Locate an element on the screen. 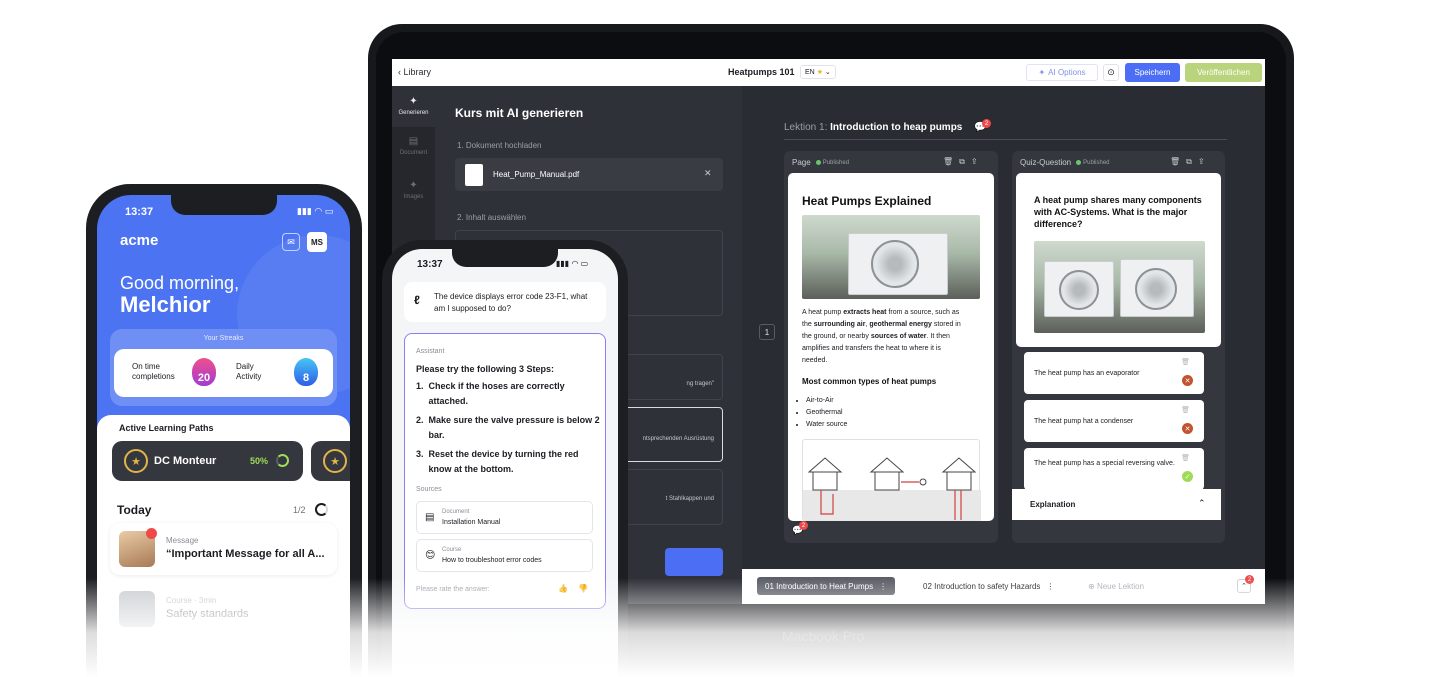 The width and height of the screenshot is (1442, 677). thumbs-down-icon: 👎 is located at coordinates (588, 588).